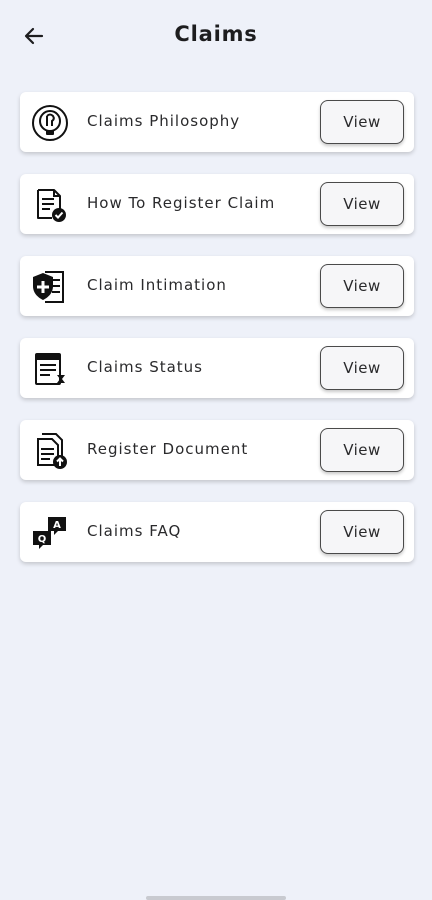  What do you see at coordinates (217, 532) in the screenshot?
I see `claims-faq-card: A Q Claims FAQ View` at bounding box center [217, 532].